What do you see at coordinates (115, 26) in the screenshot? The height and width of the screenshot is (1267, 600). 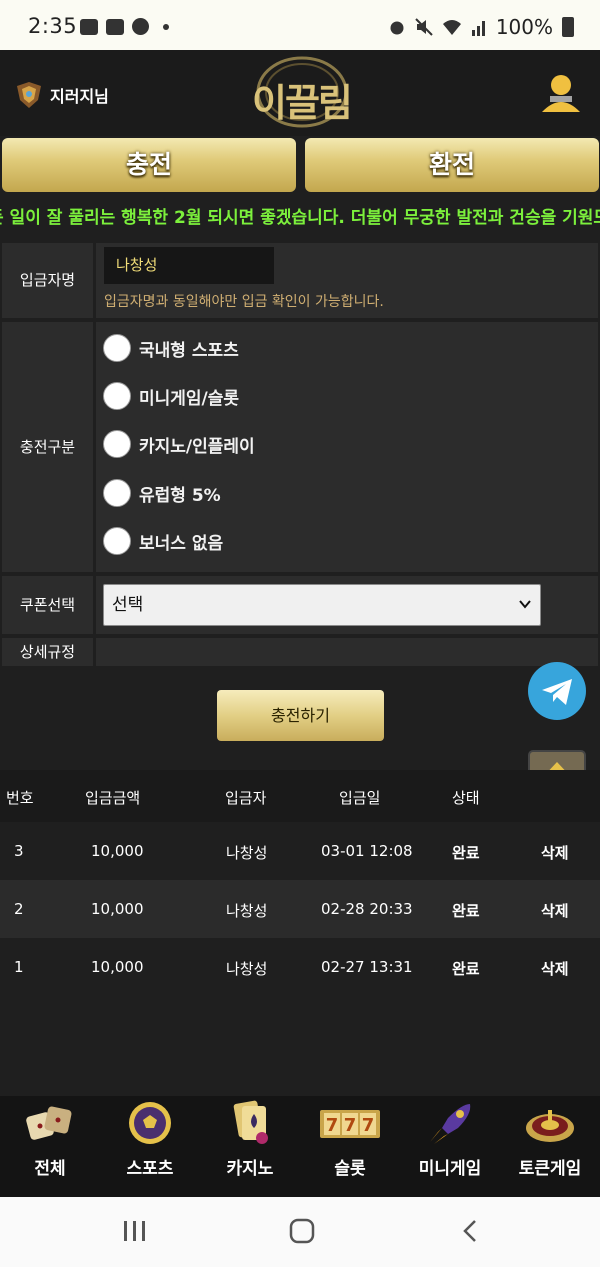 I see `youtube-icon` at bounding box center [115, 26].